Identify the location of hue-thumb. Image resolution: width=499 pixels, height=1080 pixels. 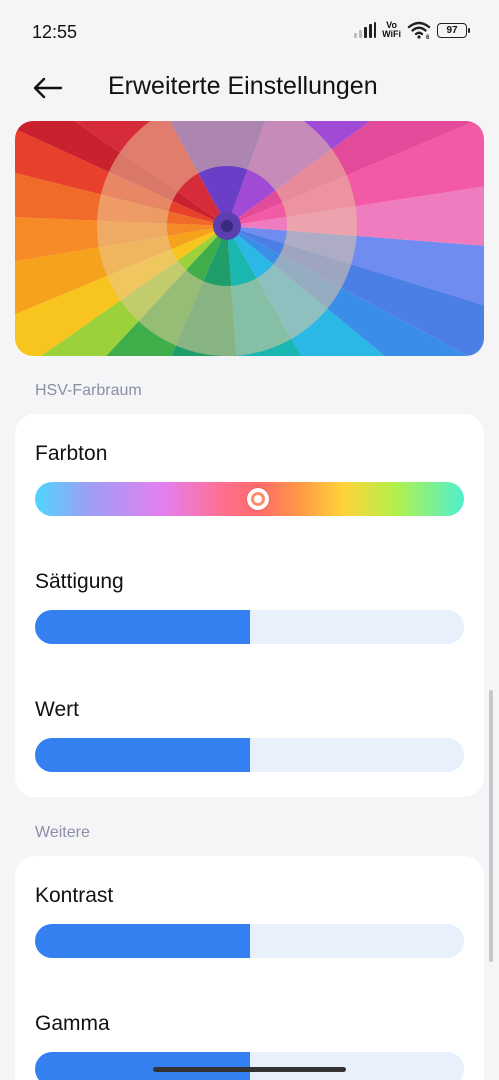
(258, 499).